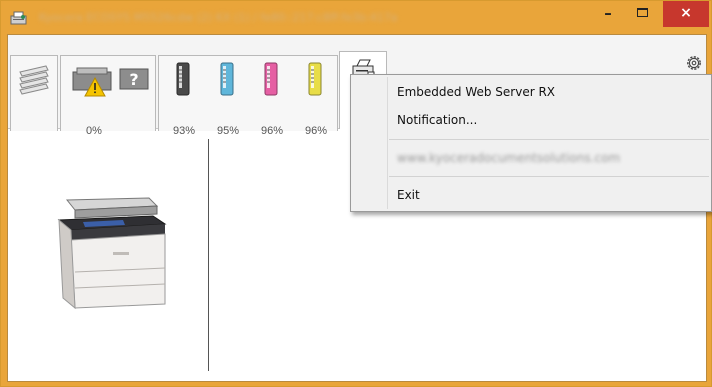 The height and width of the screenshot is (387, 712). Describe the element at coordinates (549, 195) in the screenshot. I see `menu-item-exit: Exit` at that location.